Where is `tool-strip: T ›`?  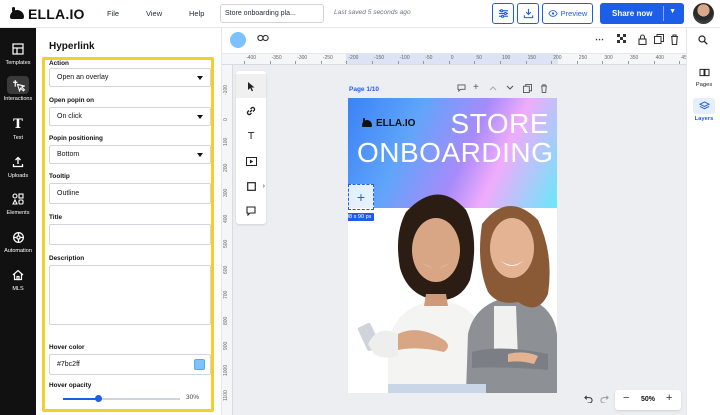
tool-strip: T › is located at coordinates (251, 147).